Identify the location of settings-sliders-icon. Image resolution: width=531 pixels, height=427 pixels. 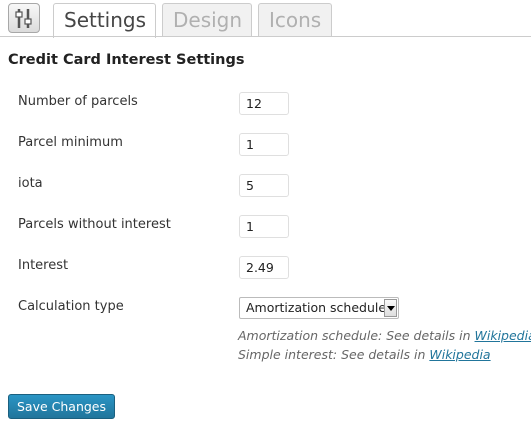
(24, 18).